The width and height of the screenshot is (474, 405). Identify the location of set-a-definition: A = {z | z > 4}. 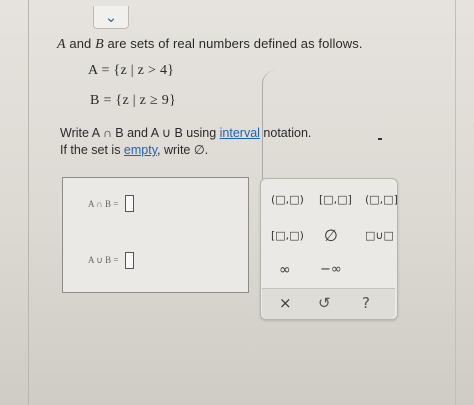
(131, 70).